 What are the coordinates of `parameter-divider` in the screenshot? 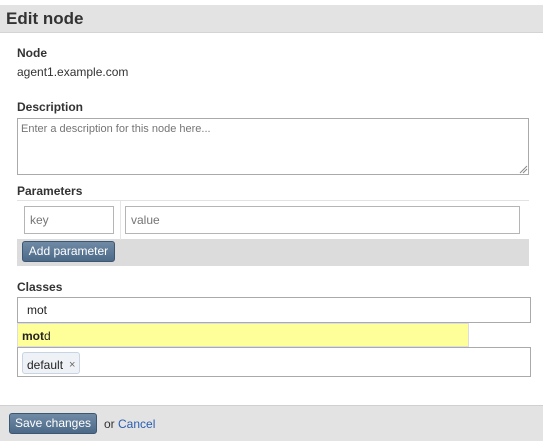 It's located at (120, 220).